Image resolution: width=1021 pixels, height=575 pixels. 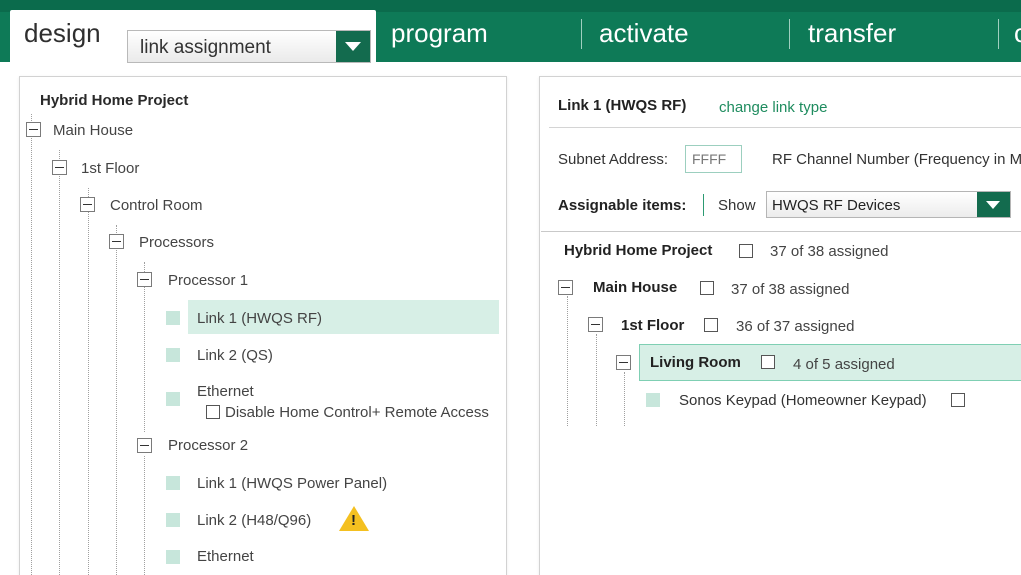 What do you see at coordinates (353, 520) in the screenshot?
I see `warning-icon-mark: !` at bounding box center [353, 520].